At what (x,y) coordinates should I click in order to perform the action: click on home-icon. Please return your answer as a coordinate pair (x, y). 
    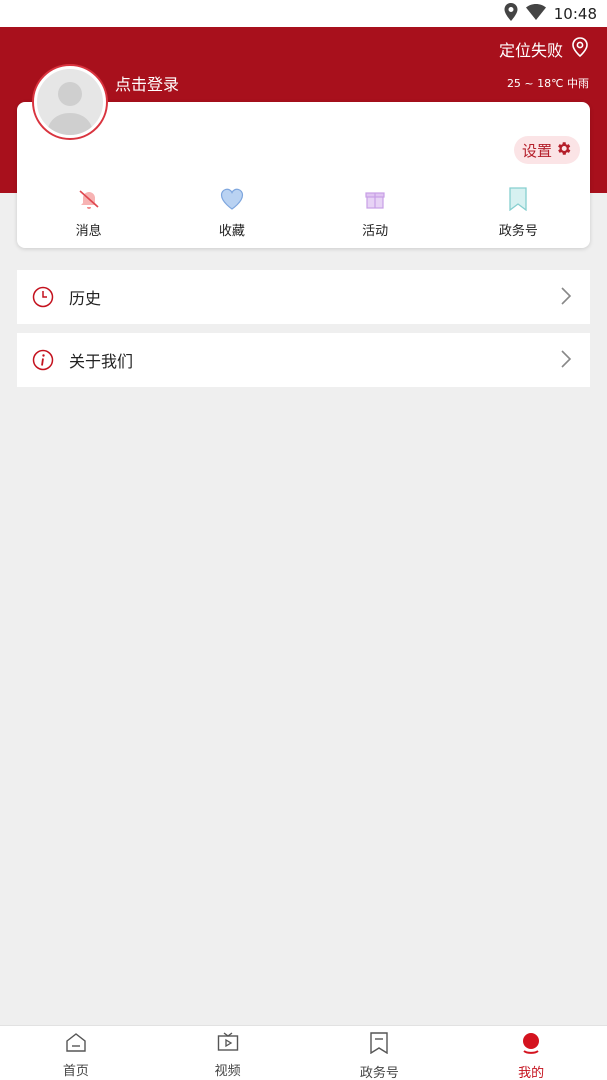
    Looking at the image, I should click on (76, 1044).